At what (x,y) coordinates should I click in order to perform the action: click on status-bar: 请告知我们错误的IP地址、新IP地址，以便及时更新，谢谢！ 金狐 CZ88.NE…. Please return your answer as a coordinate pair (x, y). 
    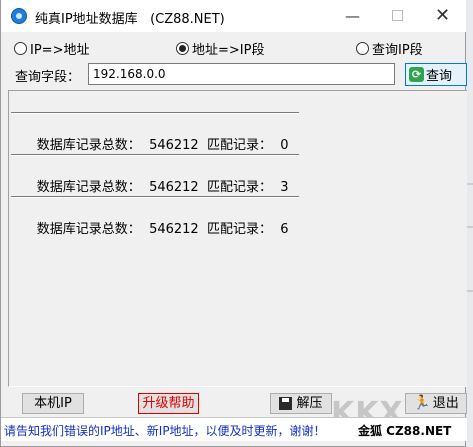
    Looking at the image, I should click on (234, 429).